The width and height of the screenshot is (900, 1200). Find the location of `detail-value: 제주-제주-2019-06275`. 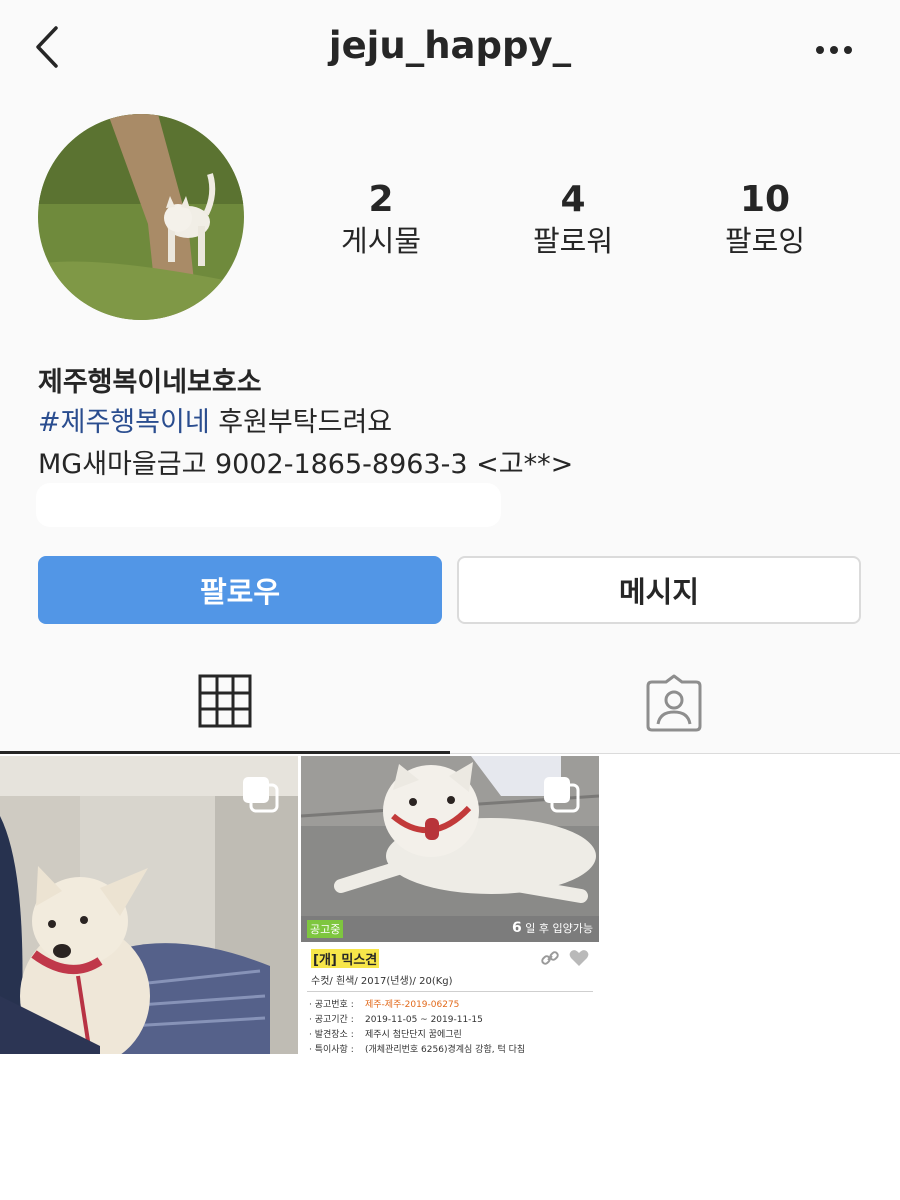

detail-value: 제주-제주-2019-06275 is located at coordinates (412, 1005).